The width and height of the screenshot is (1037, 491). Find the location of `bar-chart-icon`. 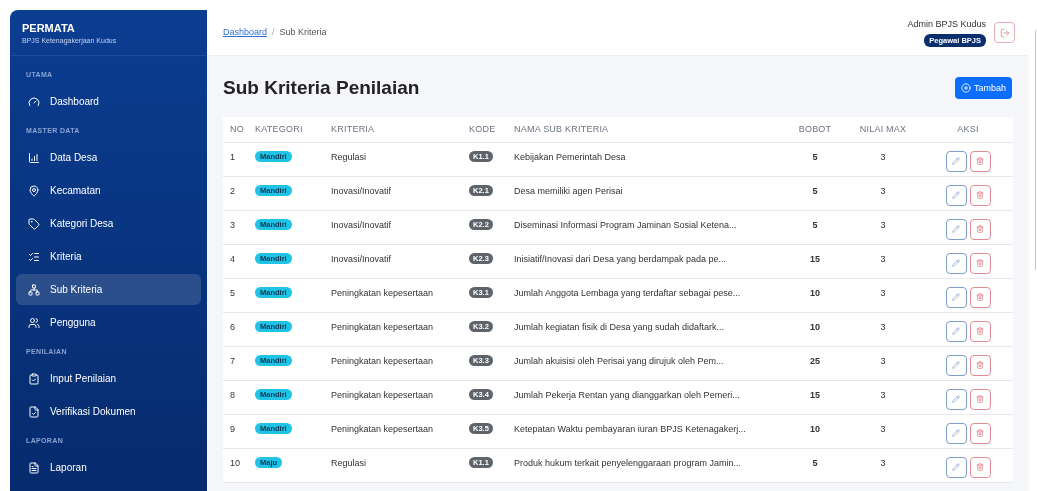

bar-chart-icon is located at coordinates (34, 157).